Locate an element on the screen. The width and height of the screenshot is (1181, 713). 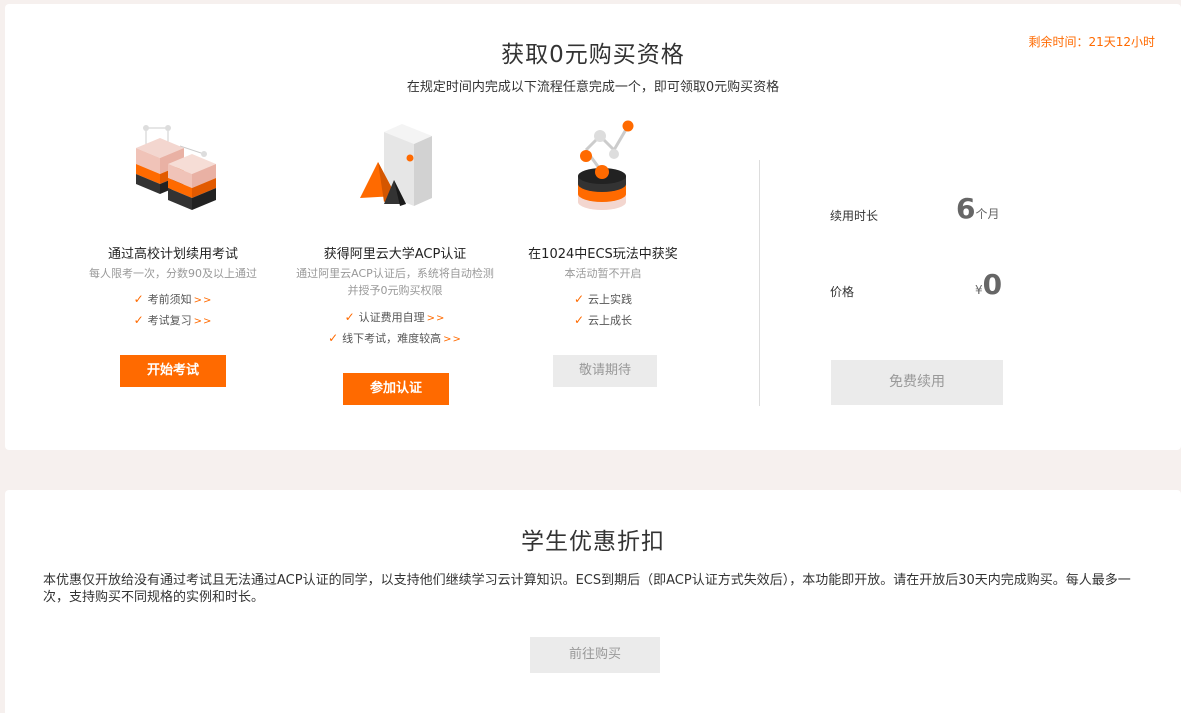
free-renewal-button: 免费续用 is located at coordinates (917, 382).